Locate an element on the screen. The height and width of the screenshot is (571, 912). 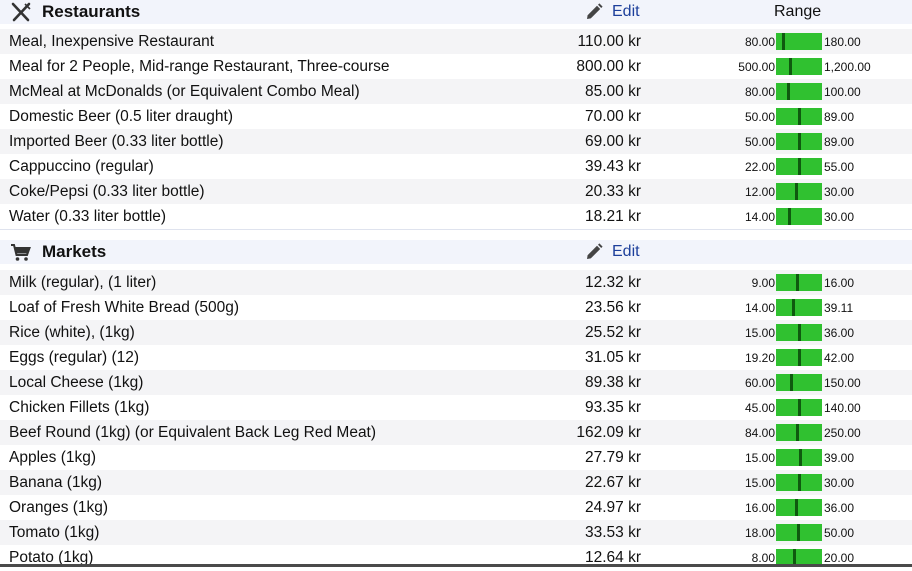
table-row: Banana (1kg) 22.67 kr 15.00 30.00 is located at coordinates (456, 482).